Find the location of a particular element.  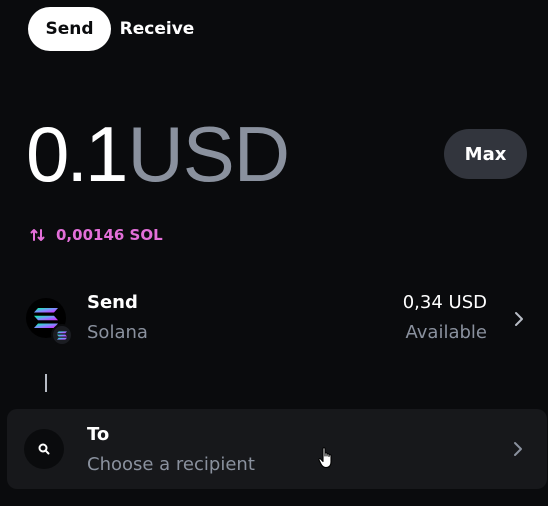

asset-balance: 0,34 USD is located at coordinates (444, 302).